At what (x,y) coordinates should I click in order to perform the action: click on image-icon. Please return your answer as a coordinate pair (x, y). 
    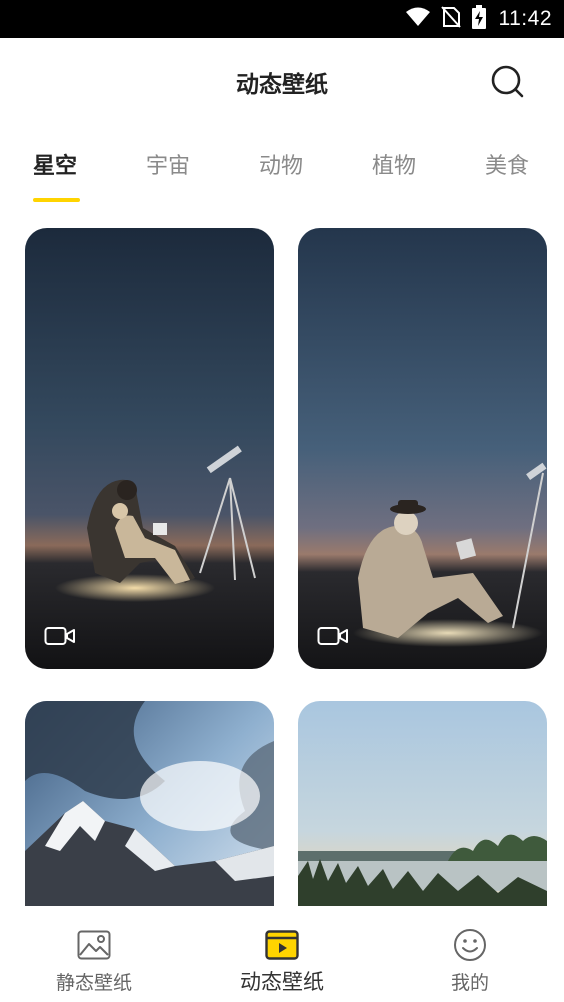
    Looking at the image, I should click on (94, 945).